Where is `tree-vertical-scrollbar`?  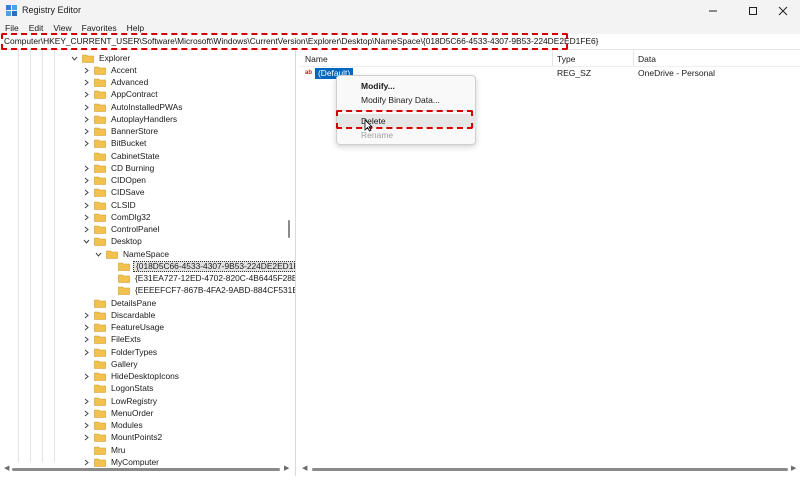
tree-vertical-scrollbar is located at coordinates (289, 229).